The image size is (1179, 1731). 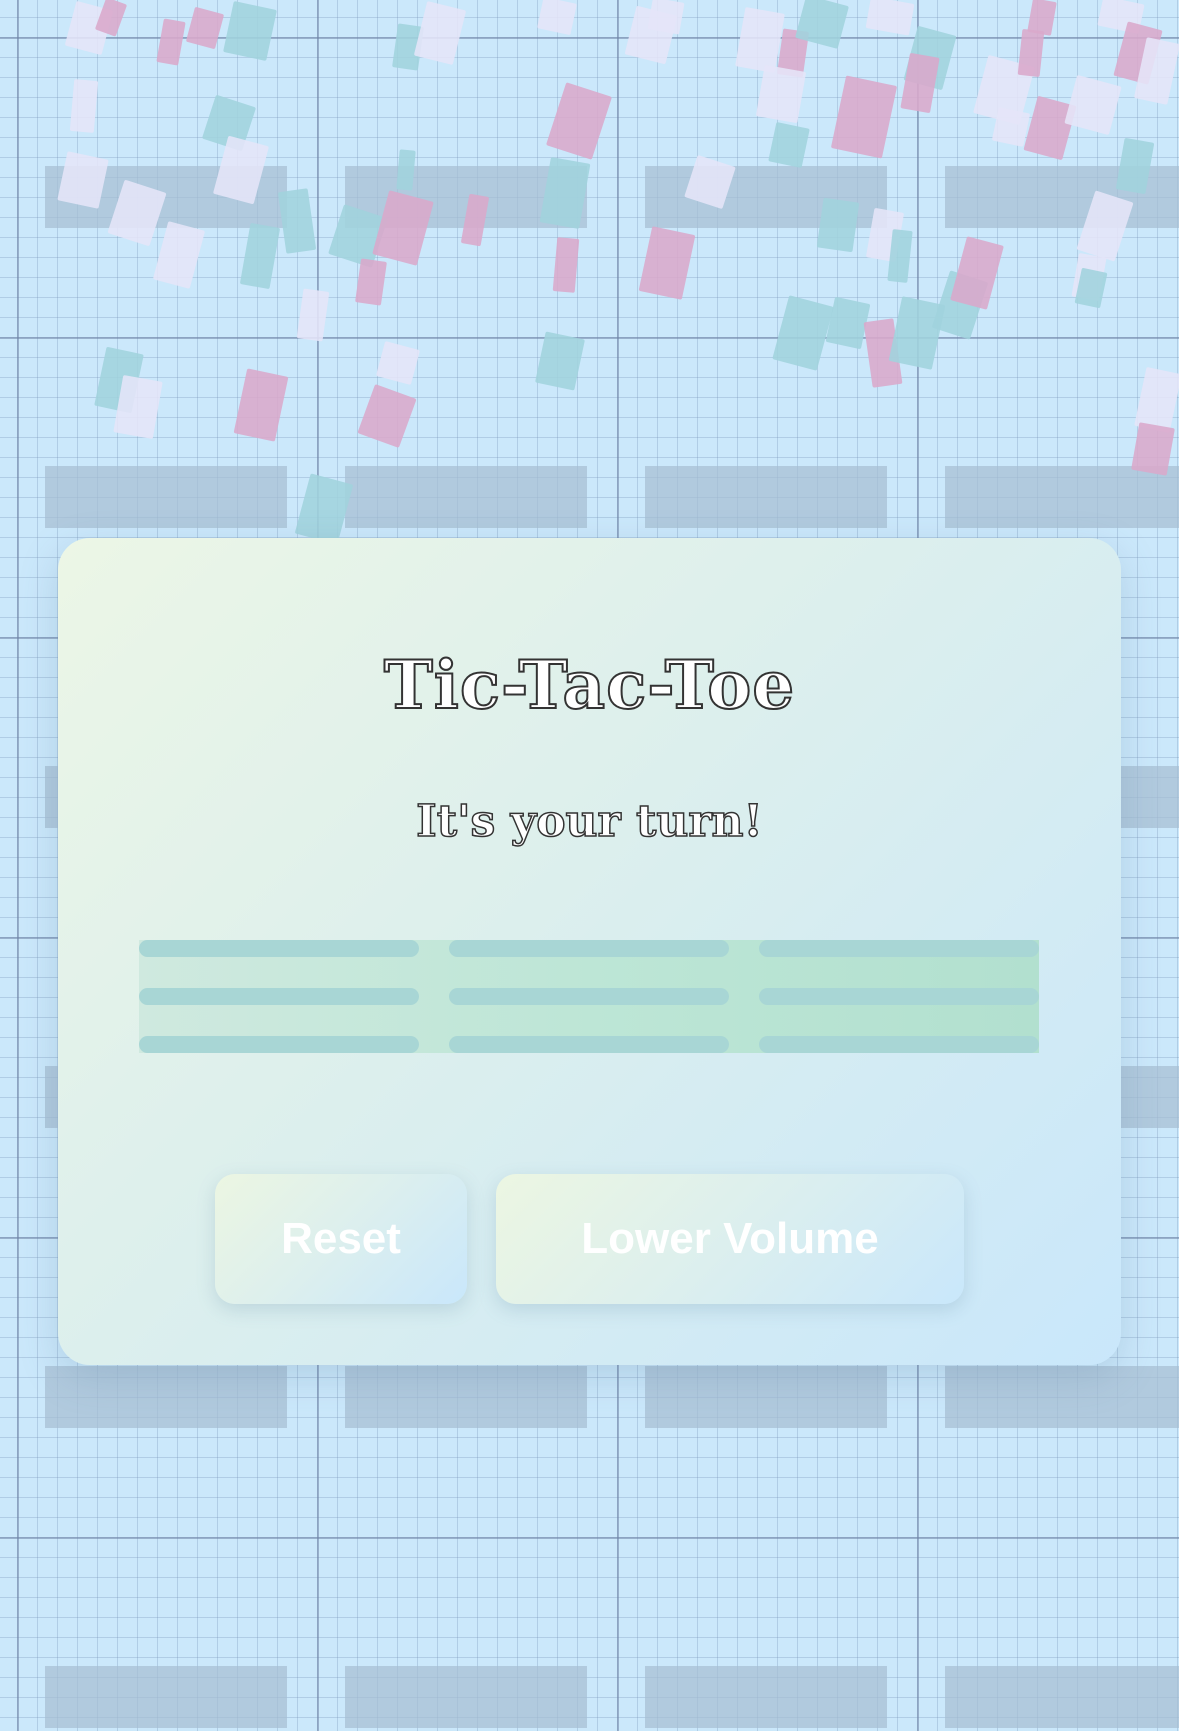 What do you see at coordinates (589, 685) in the screenshot?
I see `game-title: Tic-Tac-Toe` at bounding box center [589, 685].